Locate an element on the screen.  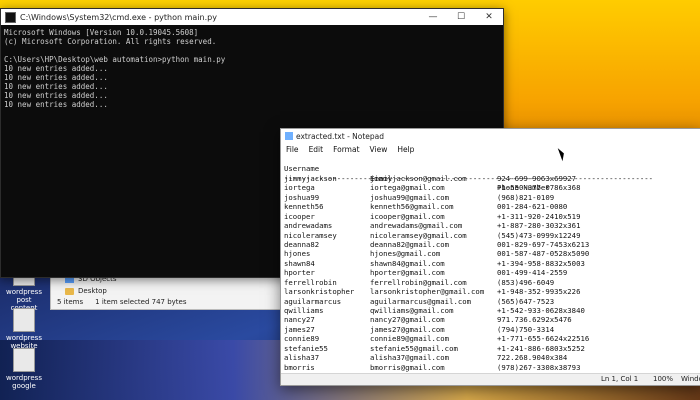
maximize-icon: ☐ is located at coordinates (461, 17).